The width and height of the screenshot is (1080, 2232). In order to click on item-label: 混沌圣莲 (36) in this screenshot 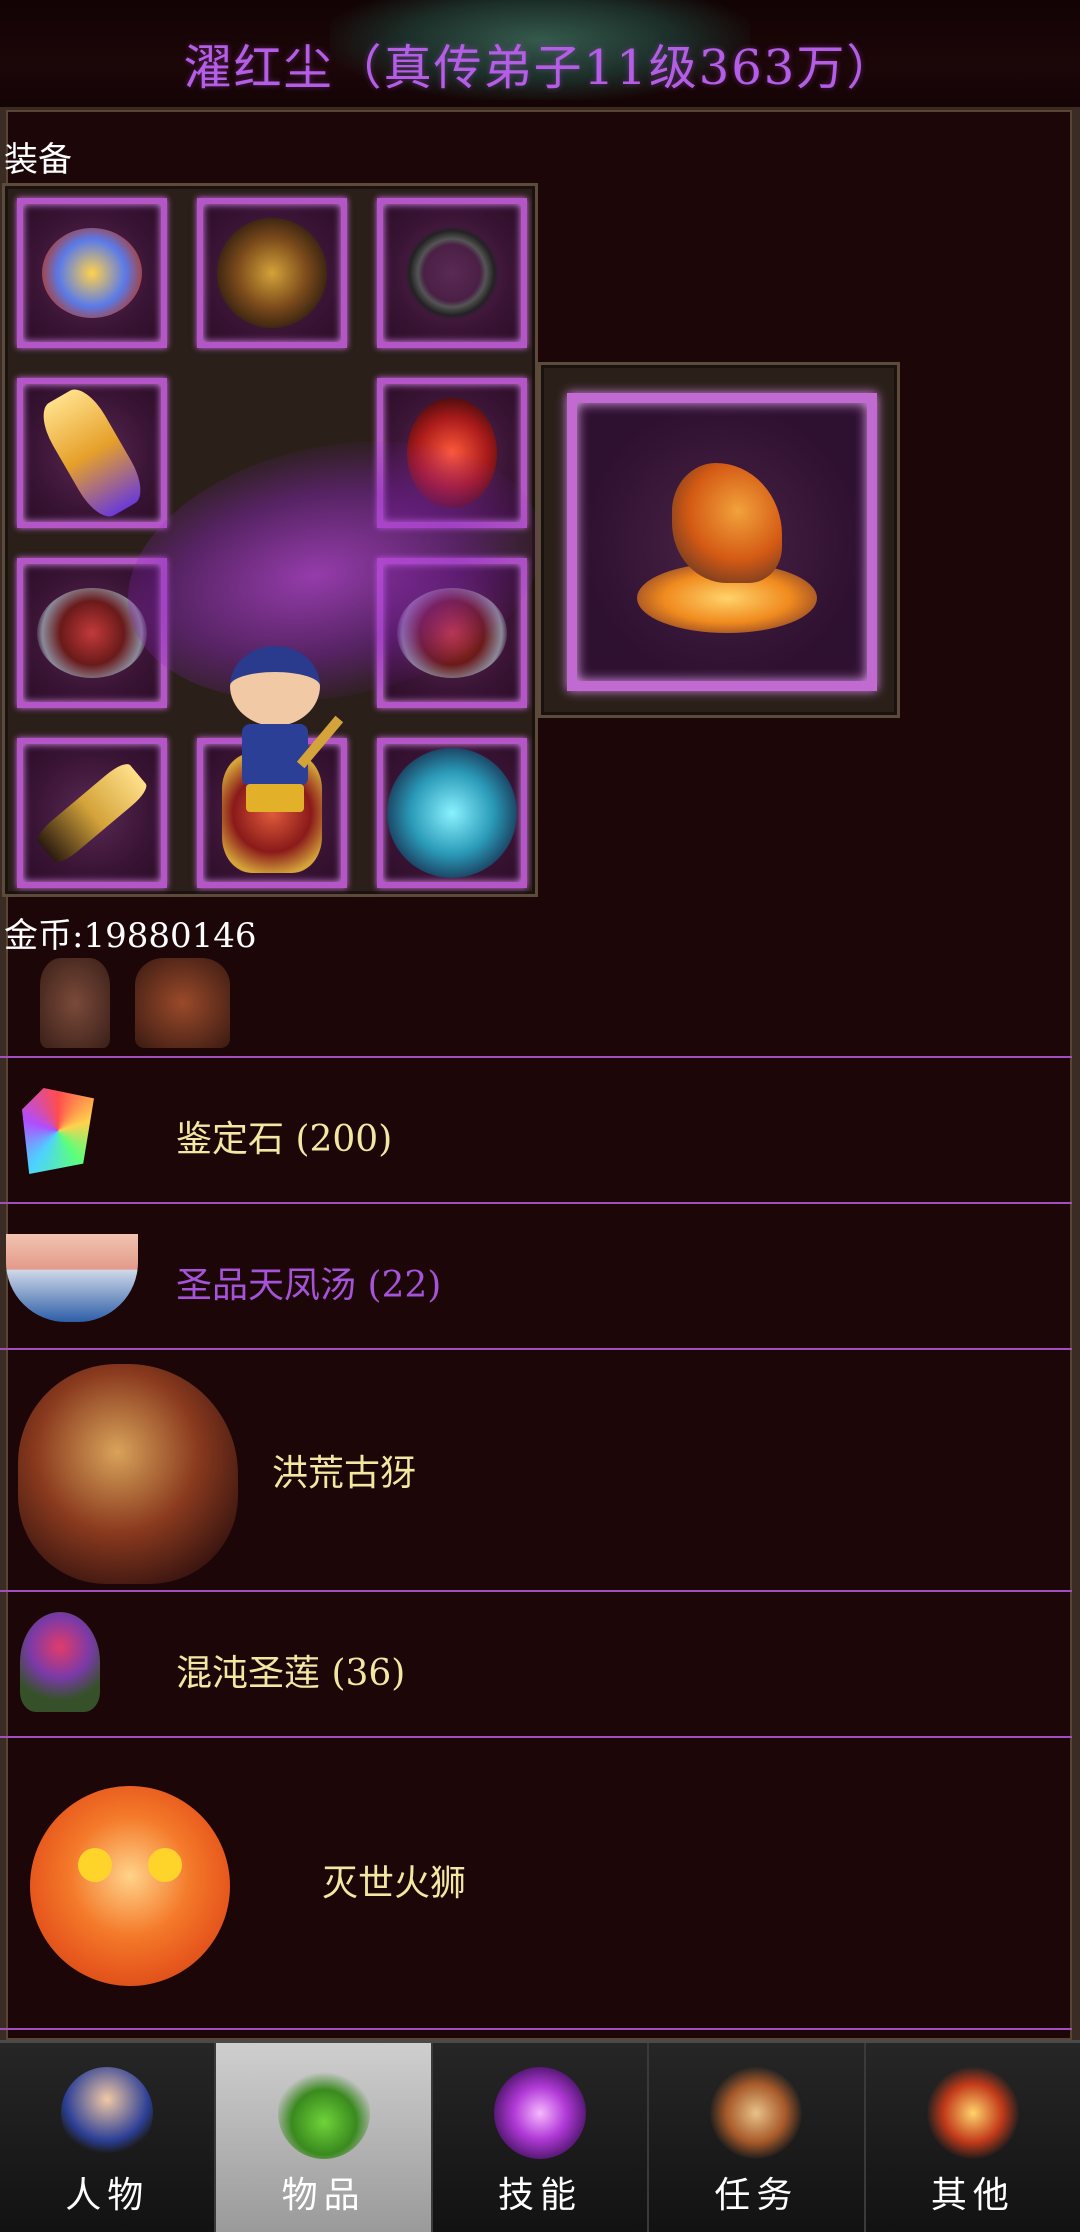, I will do `click(291, 1673)`.